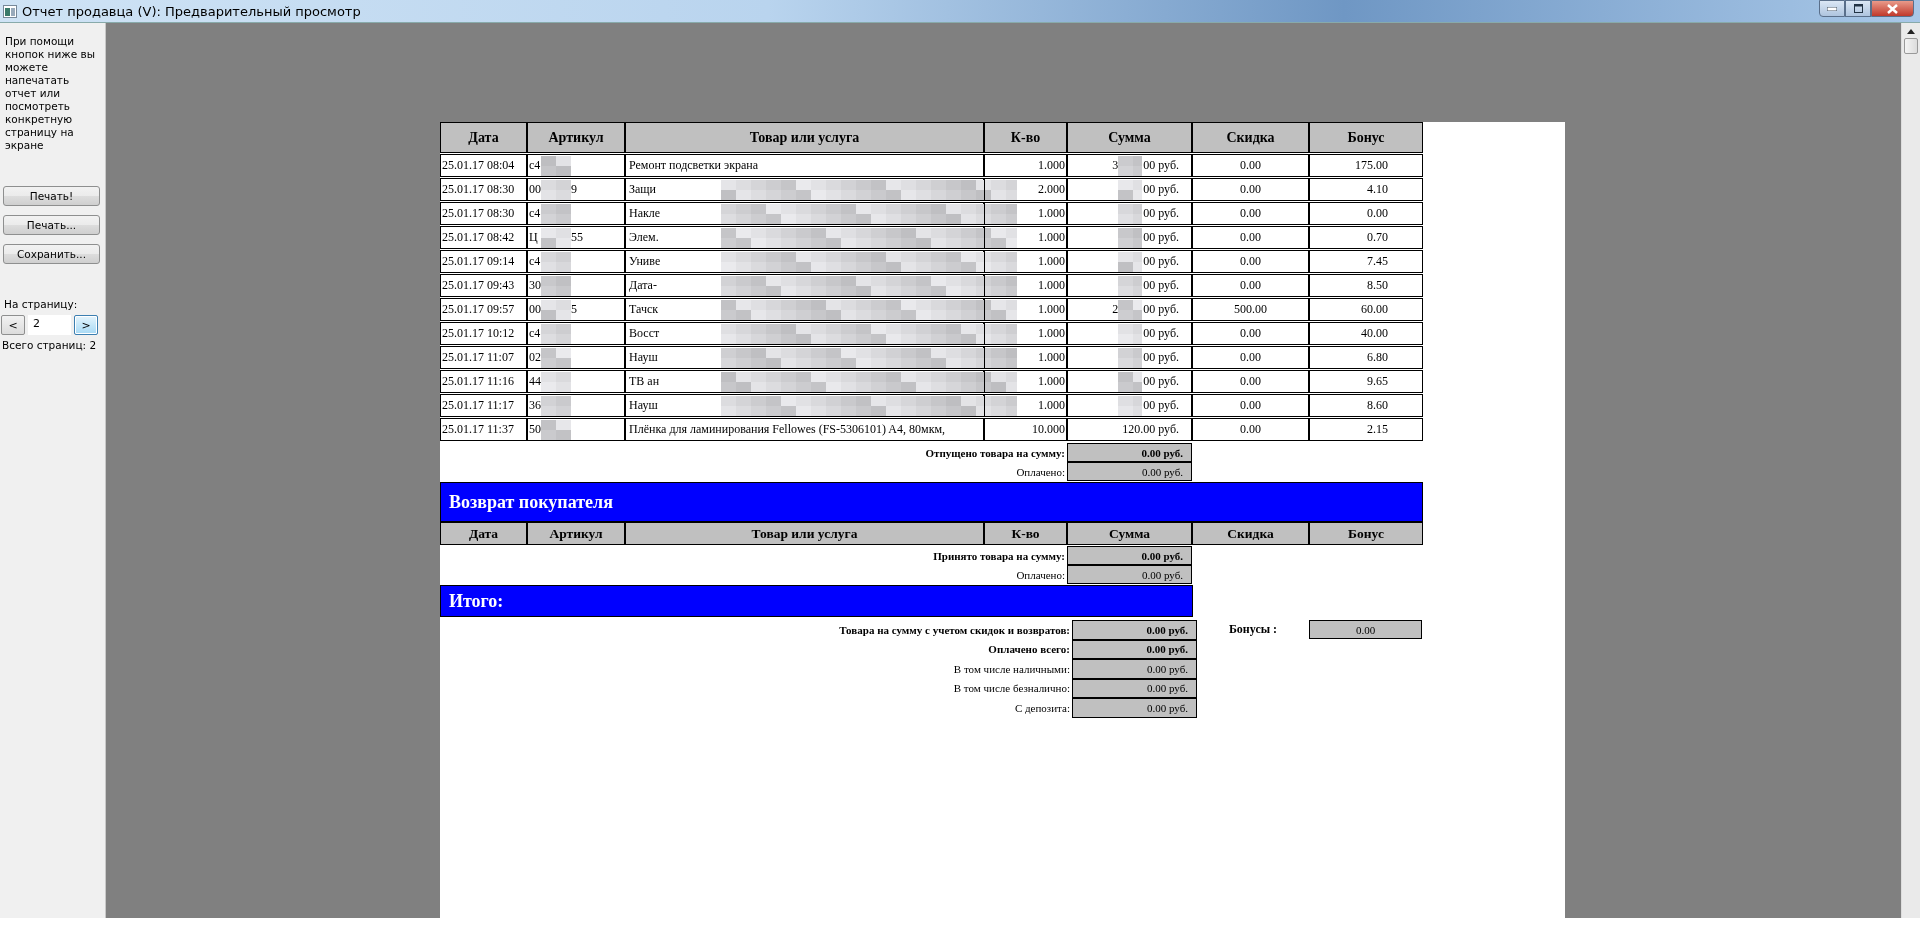 This screenshot has height=938, width=1920. What do you see at coordinates (1011, 668) in the screenshot?
I see `total-label: В том числе наличными:` at bounding box center [1011, 668].